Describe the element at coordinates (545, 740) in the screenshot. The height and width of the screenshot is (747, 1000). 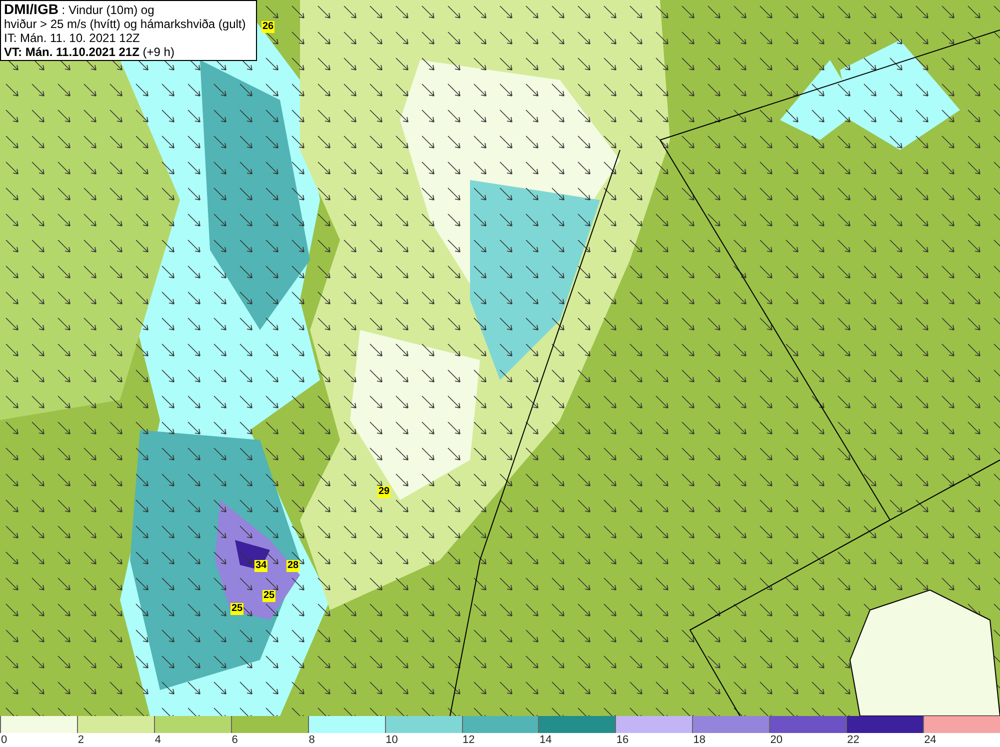
I see `legend-tick-label: 14` at that location.